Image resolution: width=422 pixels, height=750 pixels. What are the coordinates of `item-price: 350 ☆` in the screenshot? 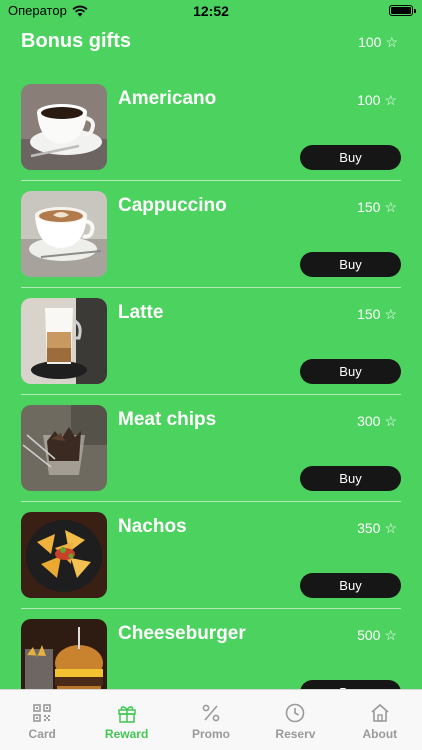 It's located at (377, 528).